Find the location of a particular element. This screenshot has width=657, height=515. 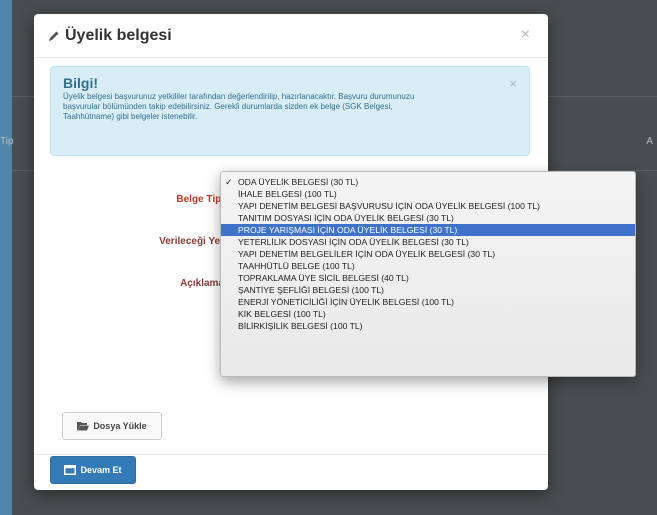

pencil-icon is located at coordinates (54, 36).